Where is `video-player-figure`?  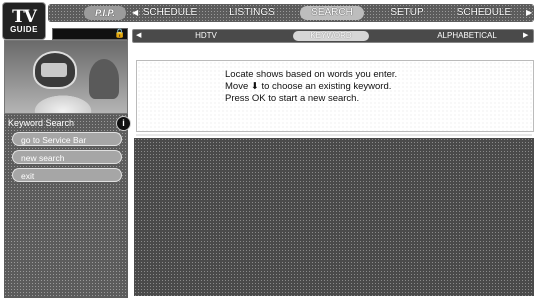 video-player-figure is located at coordinates (55, 70).